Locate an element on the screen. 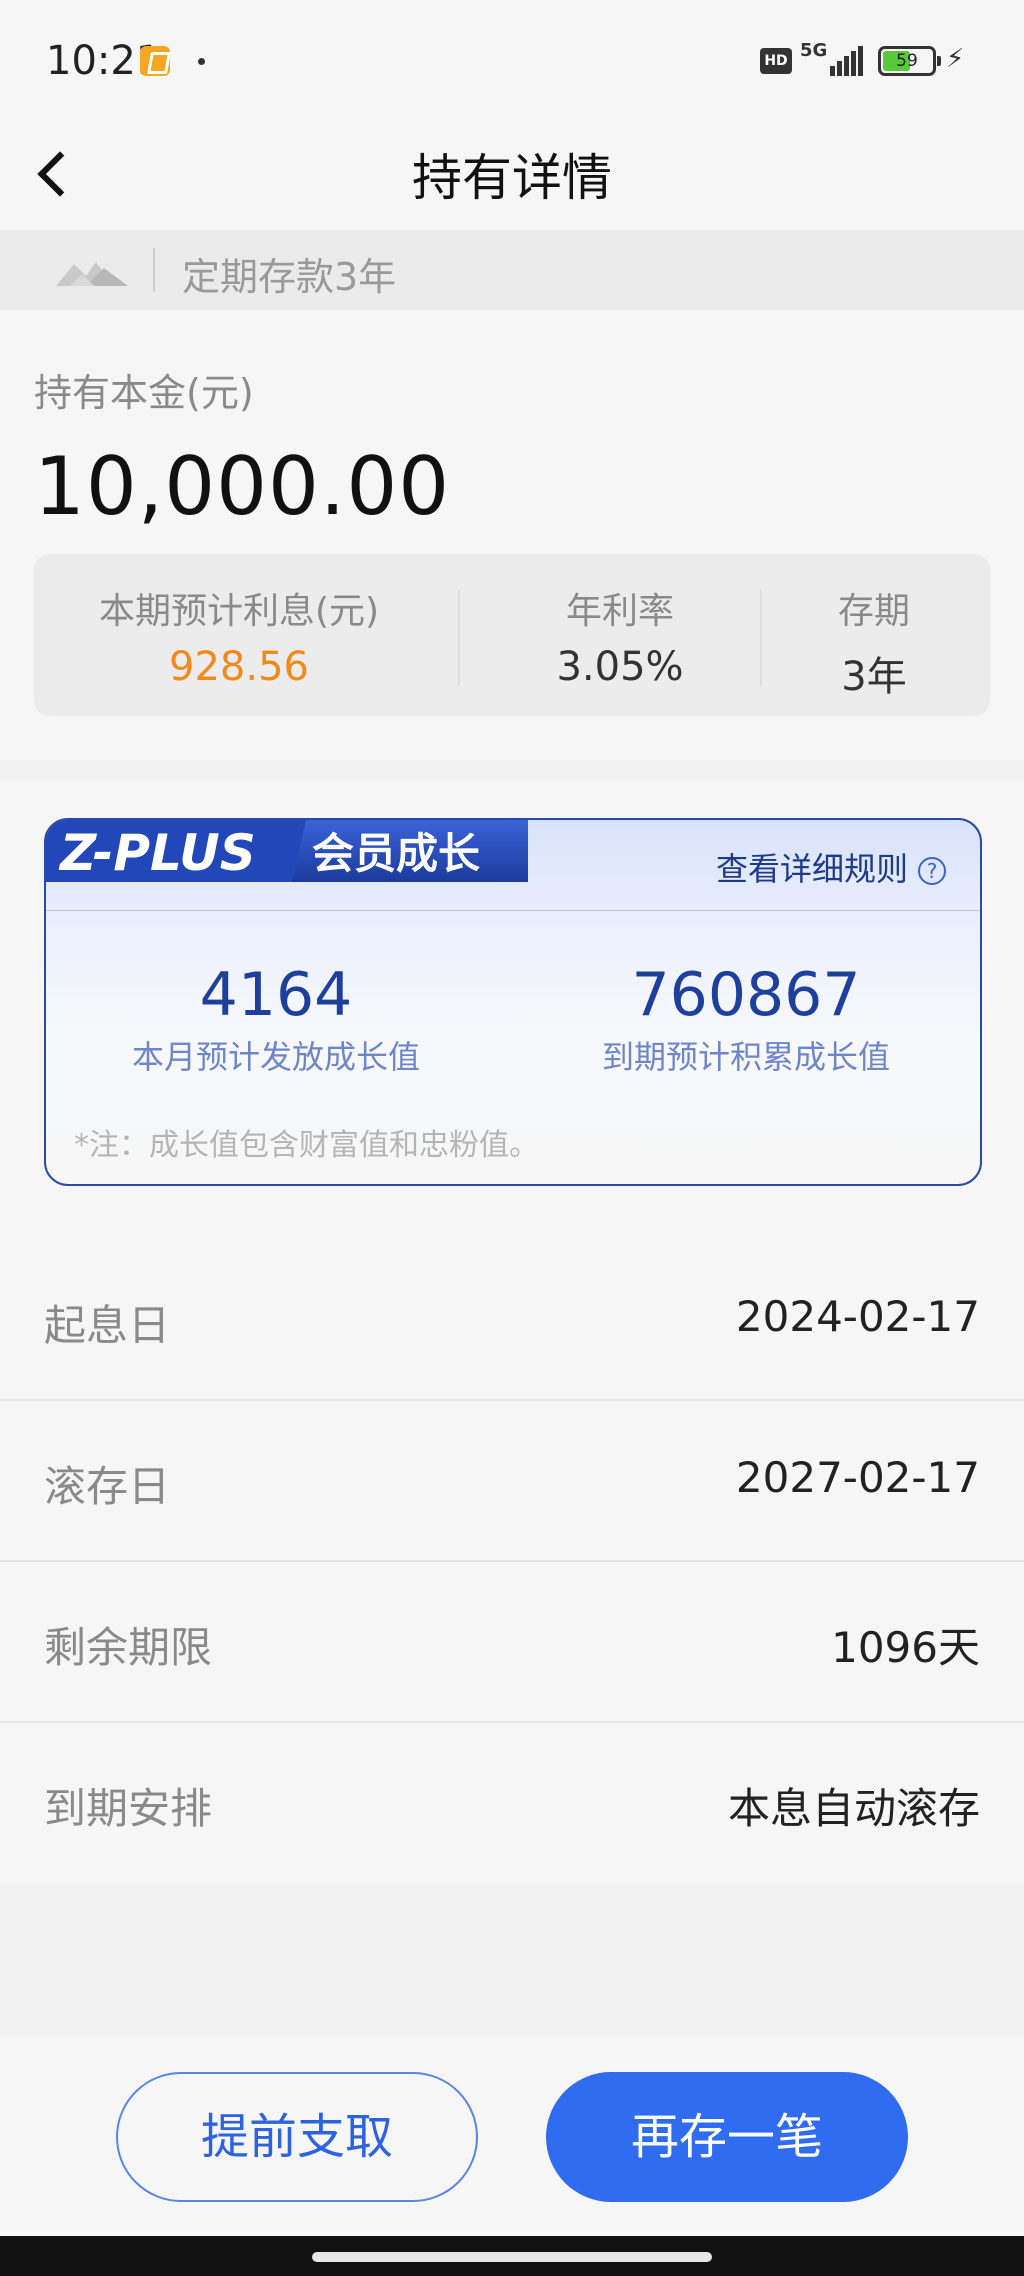 The image size is (1024, 2276). hd-icon: HD is located at coordinates (776, 61).